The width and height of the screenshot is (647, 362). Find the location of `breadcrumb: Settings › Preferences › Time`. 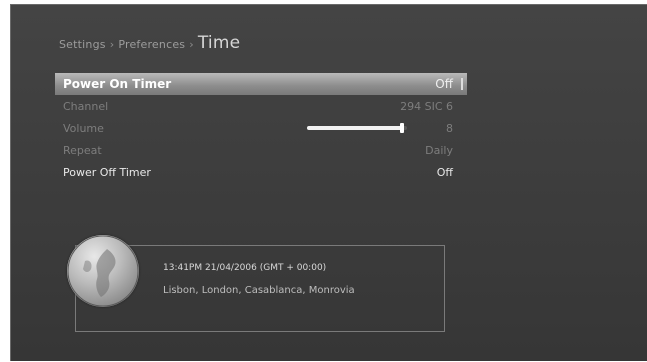

breadcrumb: Settings › Preferences › Time is located at coordinates (149, 43).